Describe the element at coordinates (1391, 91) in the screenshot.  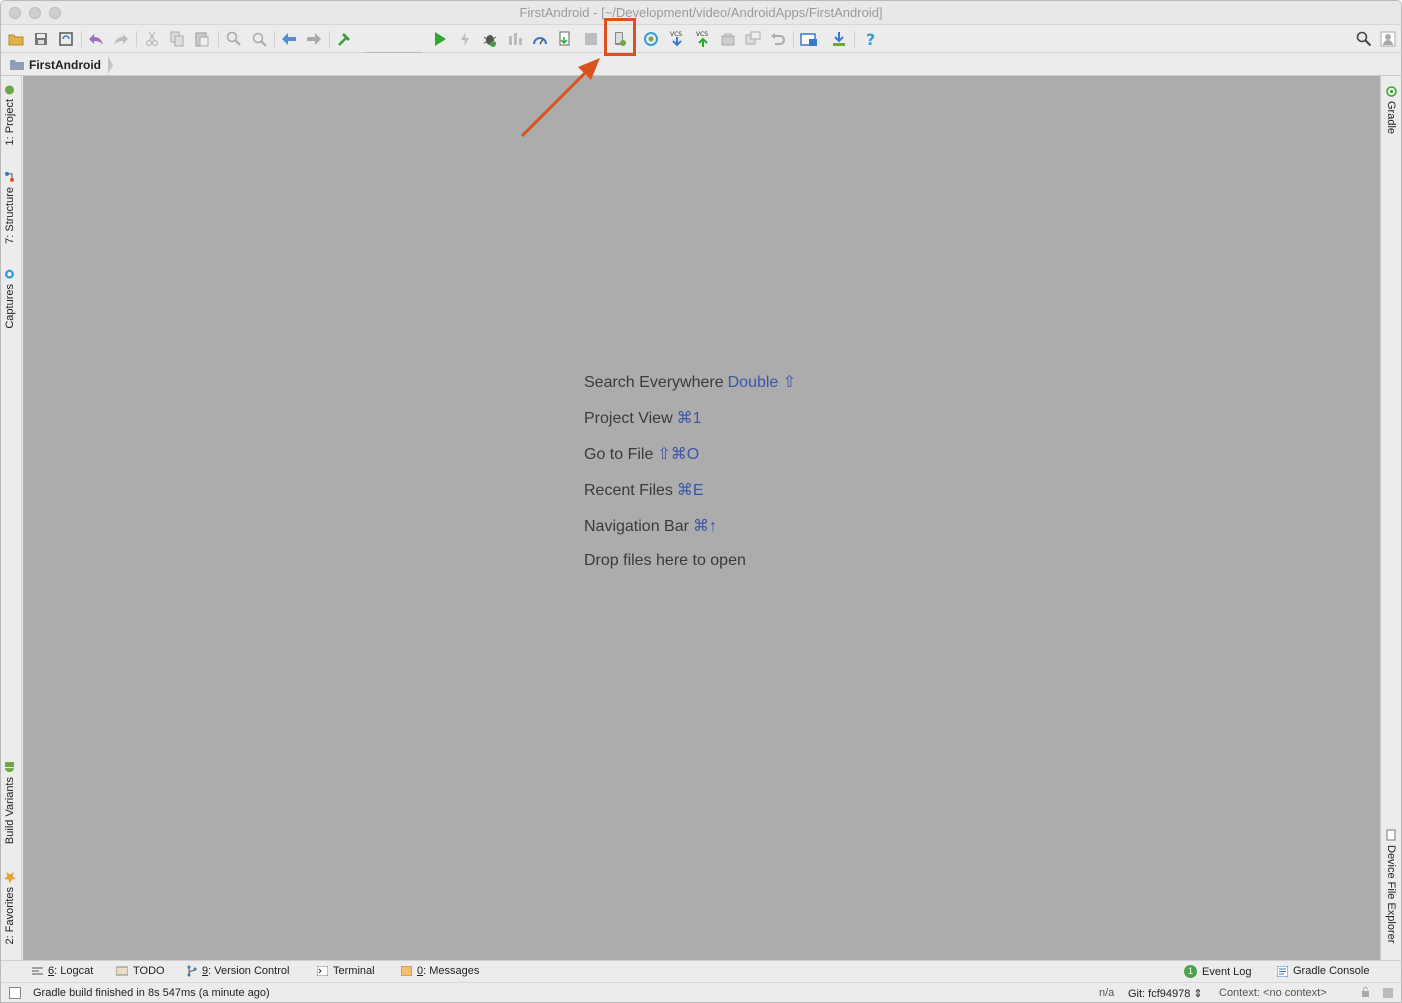
I see `gradle-icon` at that location.